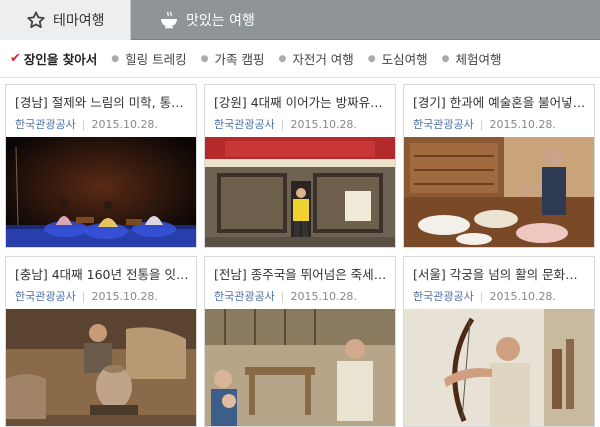 The width and height of the screenshot is (600, 427). I want to click on filter-bicycle-travel: ● 자전거 여행, so click(315, 58).